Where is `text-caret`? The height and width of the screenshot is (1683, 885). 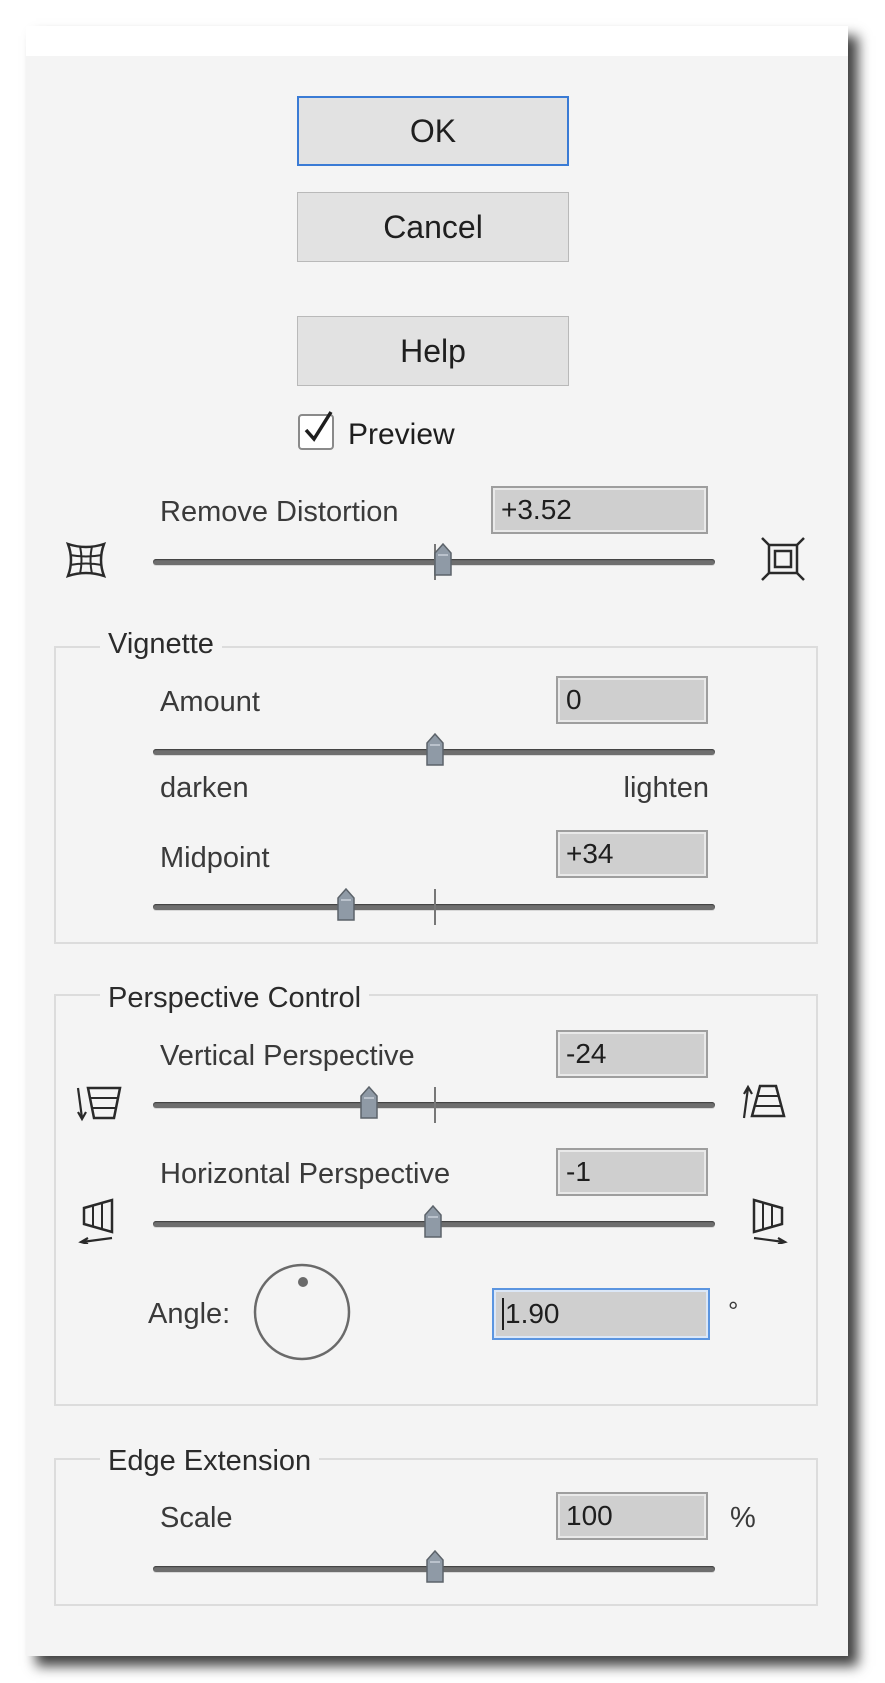
text-caret is located at coordinates (503, 1314).